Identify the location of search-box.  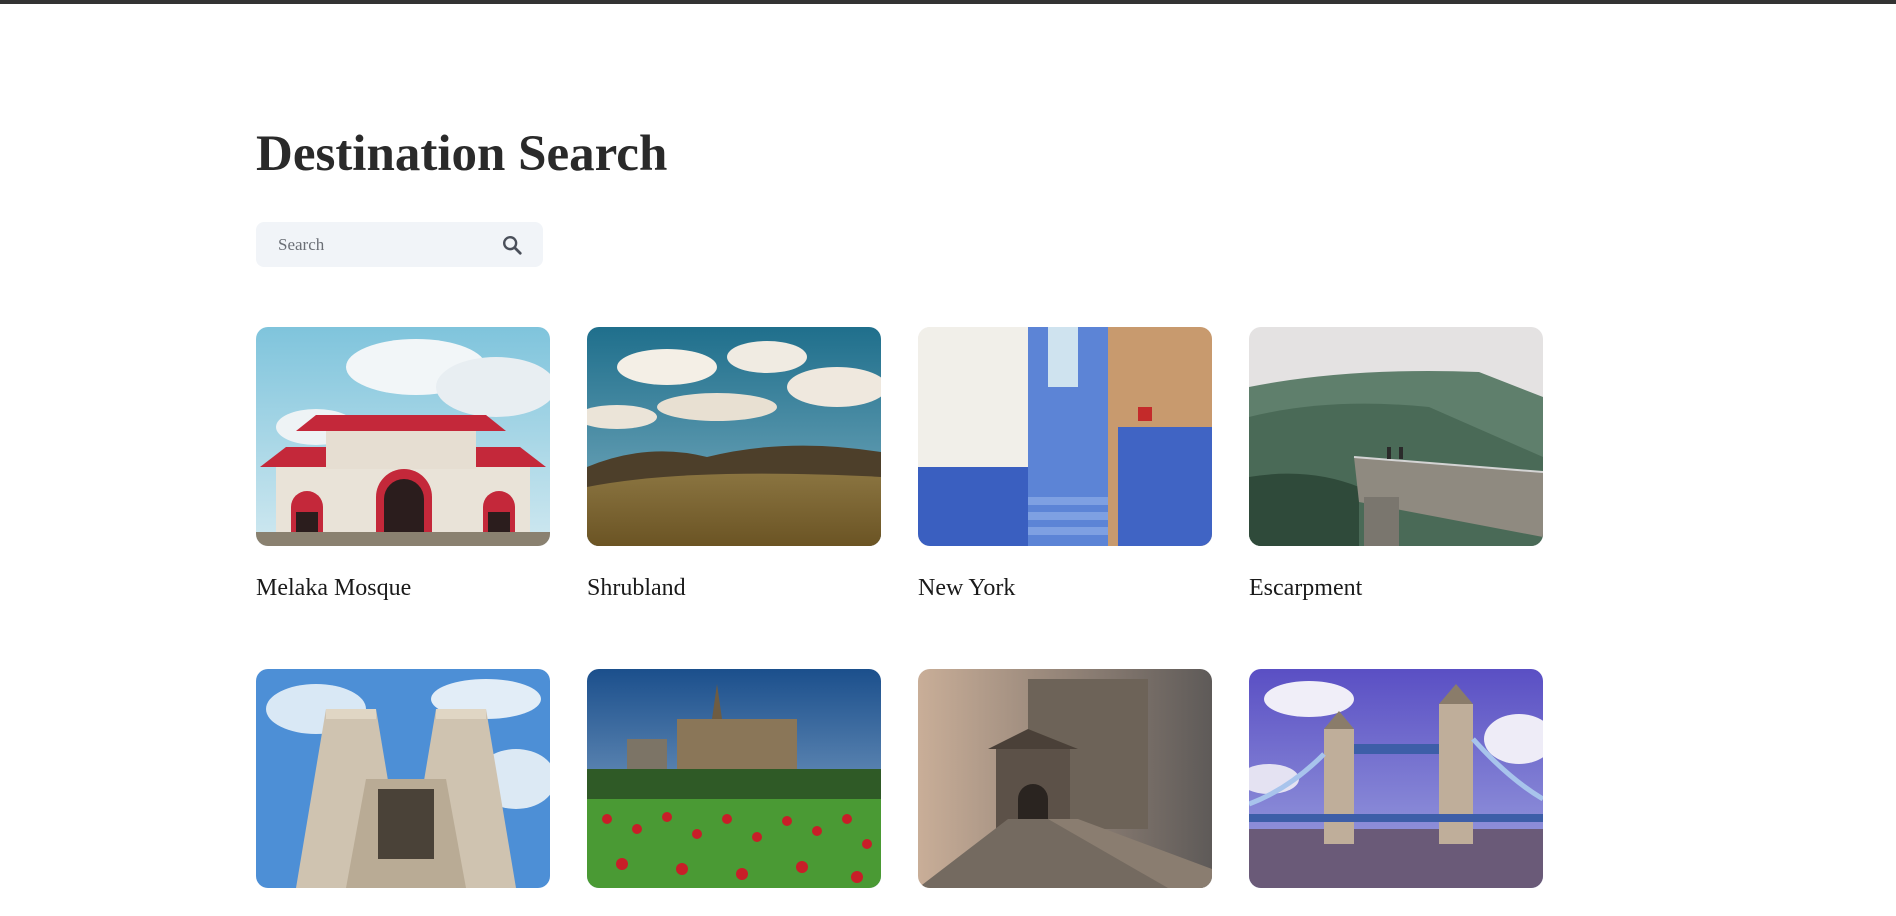
(399, 244).